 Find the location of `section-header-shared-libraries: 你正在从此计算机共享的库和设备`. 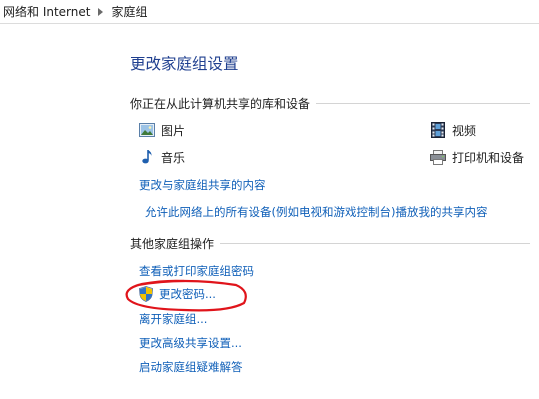

section-header-shared-libraries: 你正在从此计算机共享的库和设备 is located at coordinates (330, 103).